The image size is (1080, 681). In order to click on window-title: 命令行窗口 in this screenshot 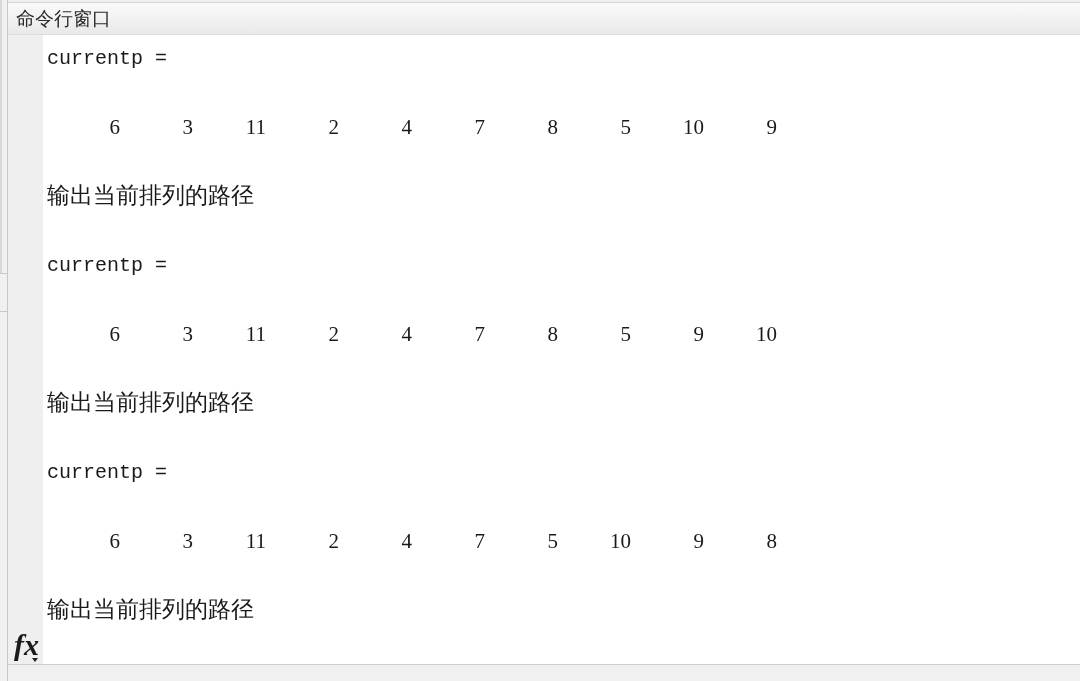, I will do `click(63, 18)`.